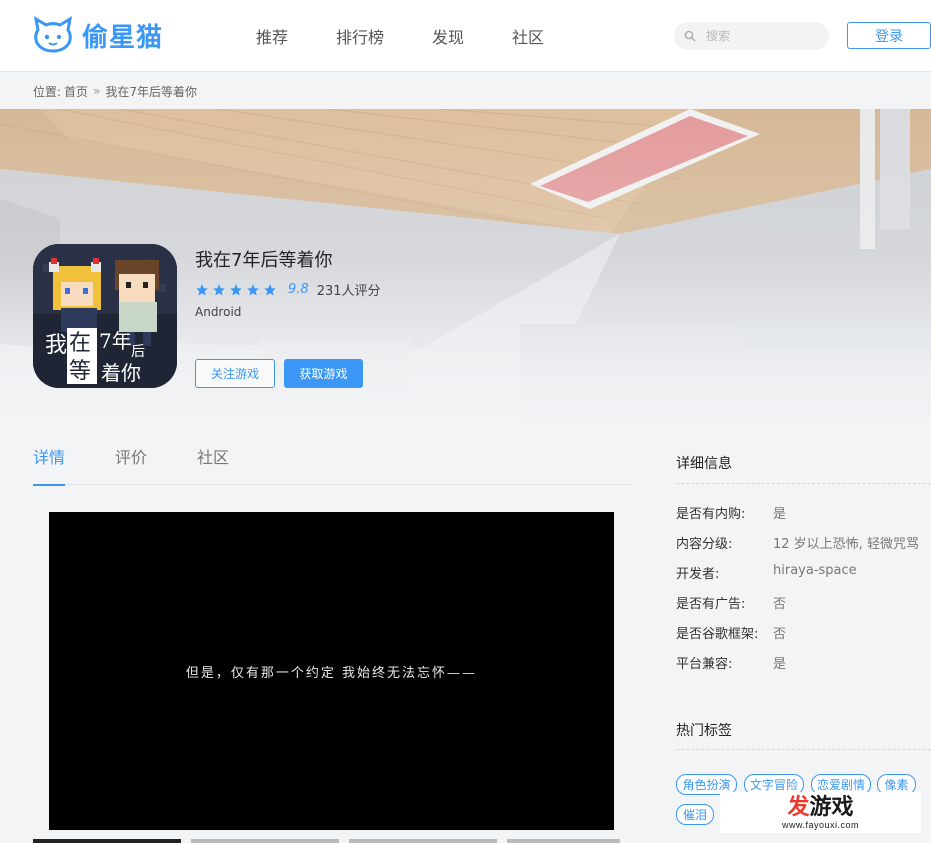 This screenshot has height=843, width=931. I want to click on info-value: hiraya-space, so click(815, 570).